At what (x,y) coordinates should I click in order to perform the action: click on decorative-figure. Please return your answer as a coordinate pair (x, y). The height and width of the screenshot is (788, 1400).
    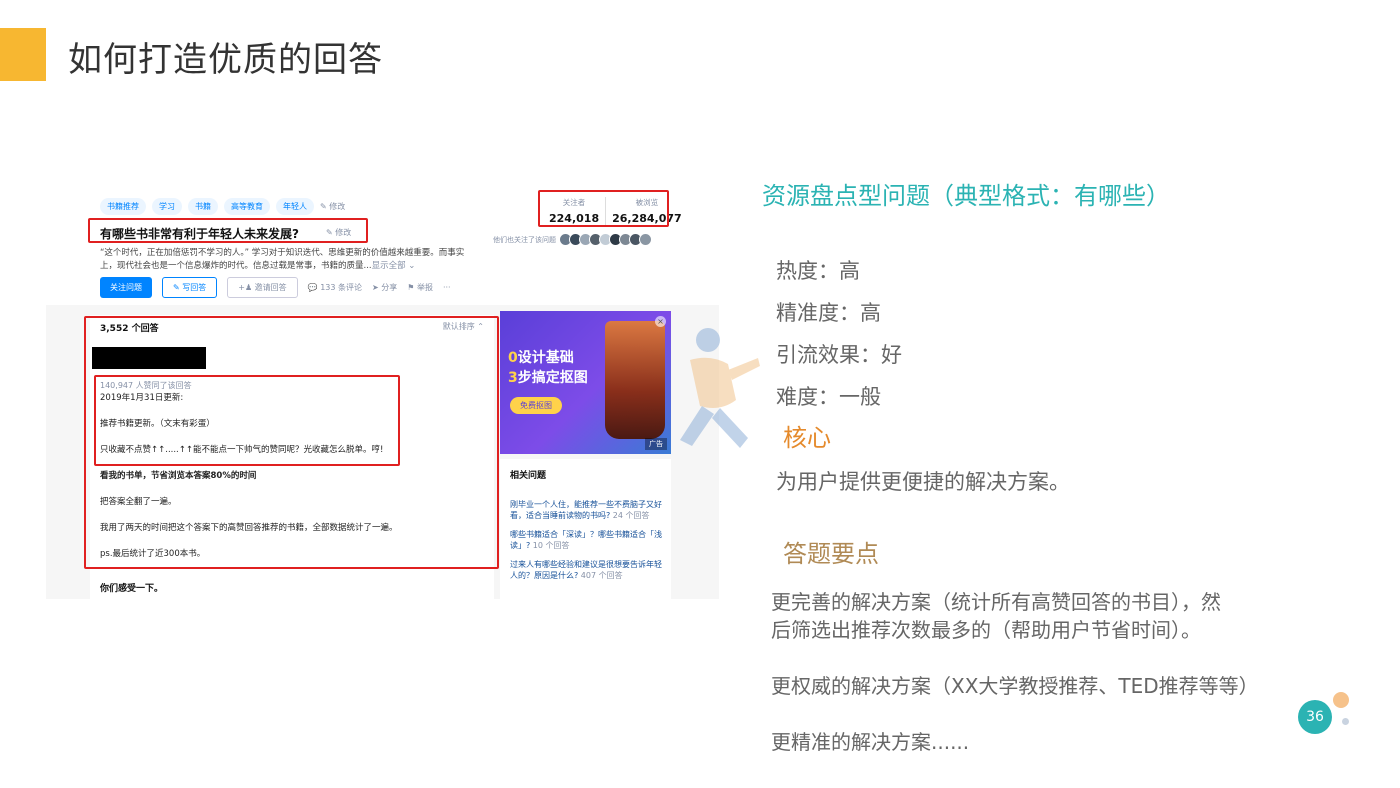
    Looking at the image, I should click on (720, 388).